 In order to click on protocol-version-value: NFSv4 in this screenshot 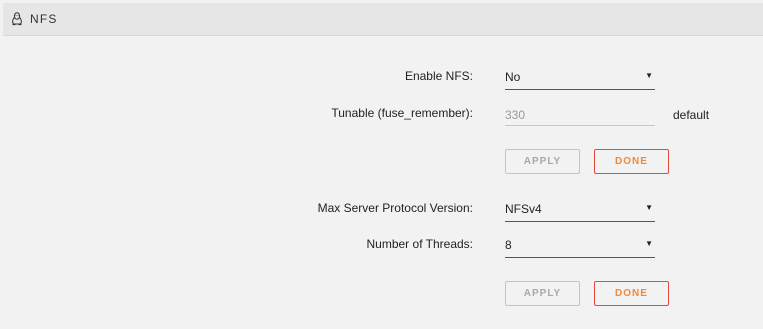, I will do `click(523, 209)`.